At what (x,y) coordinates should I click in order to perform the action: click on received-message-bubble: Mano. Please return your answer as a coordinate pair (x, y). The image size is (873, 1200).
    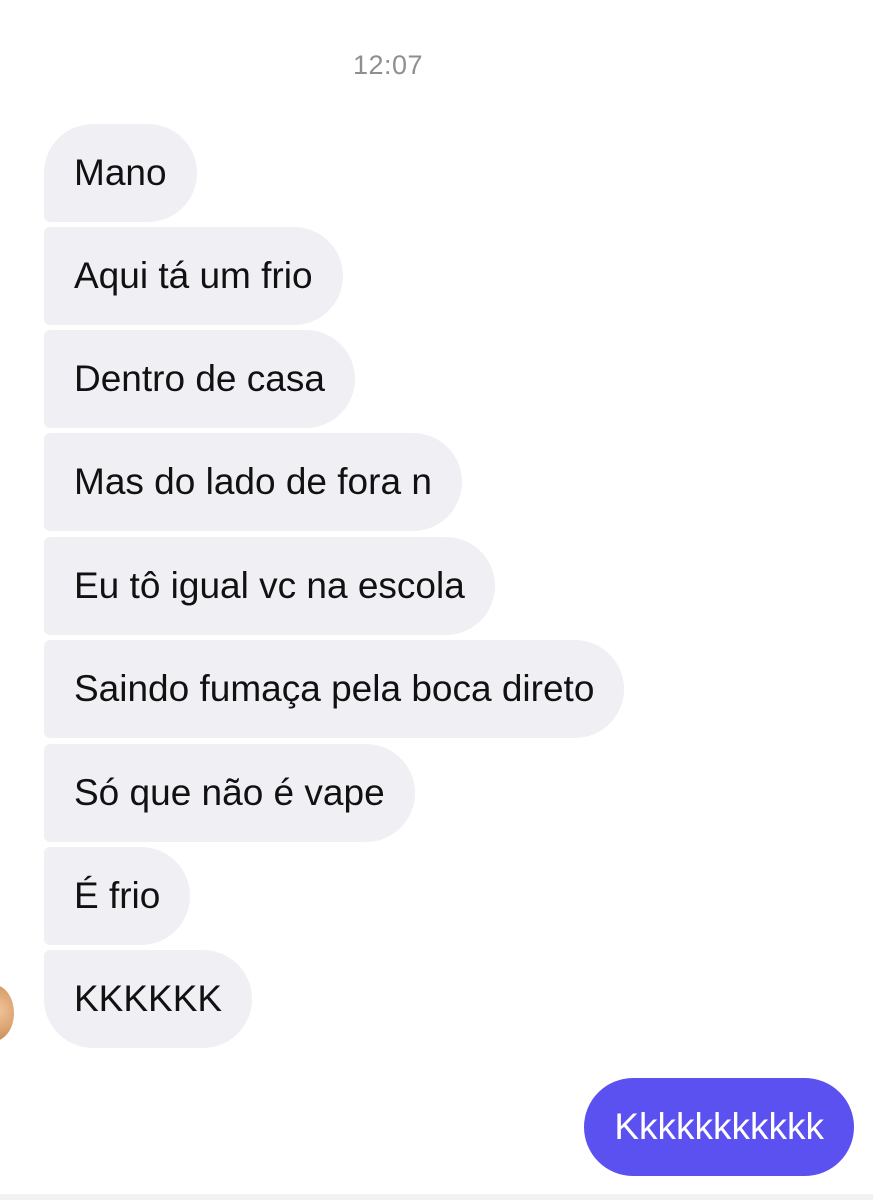
    Looking at the image, I should click on (120, 173).